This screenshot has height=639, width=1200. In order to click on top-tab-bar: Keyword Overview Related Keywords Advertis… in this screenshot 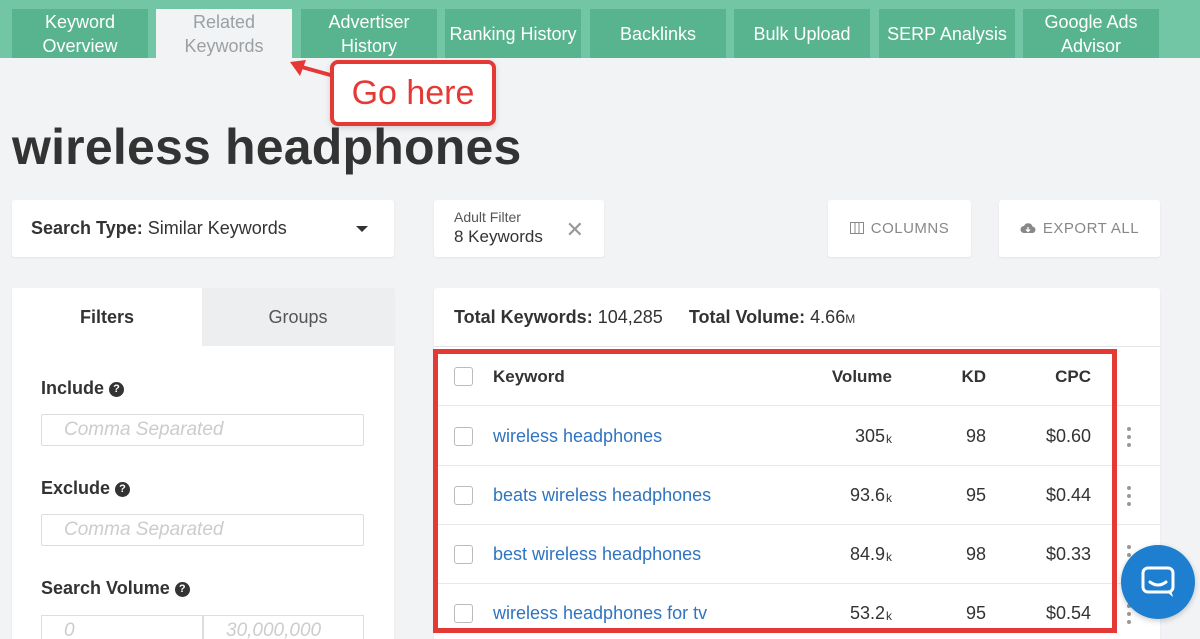, I will do `click(600, 29)`.